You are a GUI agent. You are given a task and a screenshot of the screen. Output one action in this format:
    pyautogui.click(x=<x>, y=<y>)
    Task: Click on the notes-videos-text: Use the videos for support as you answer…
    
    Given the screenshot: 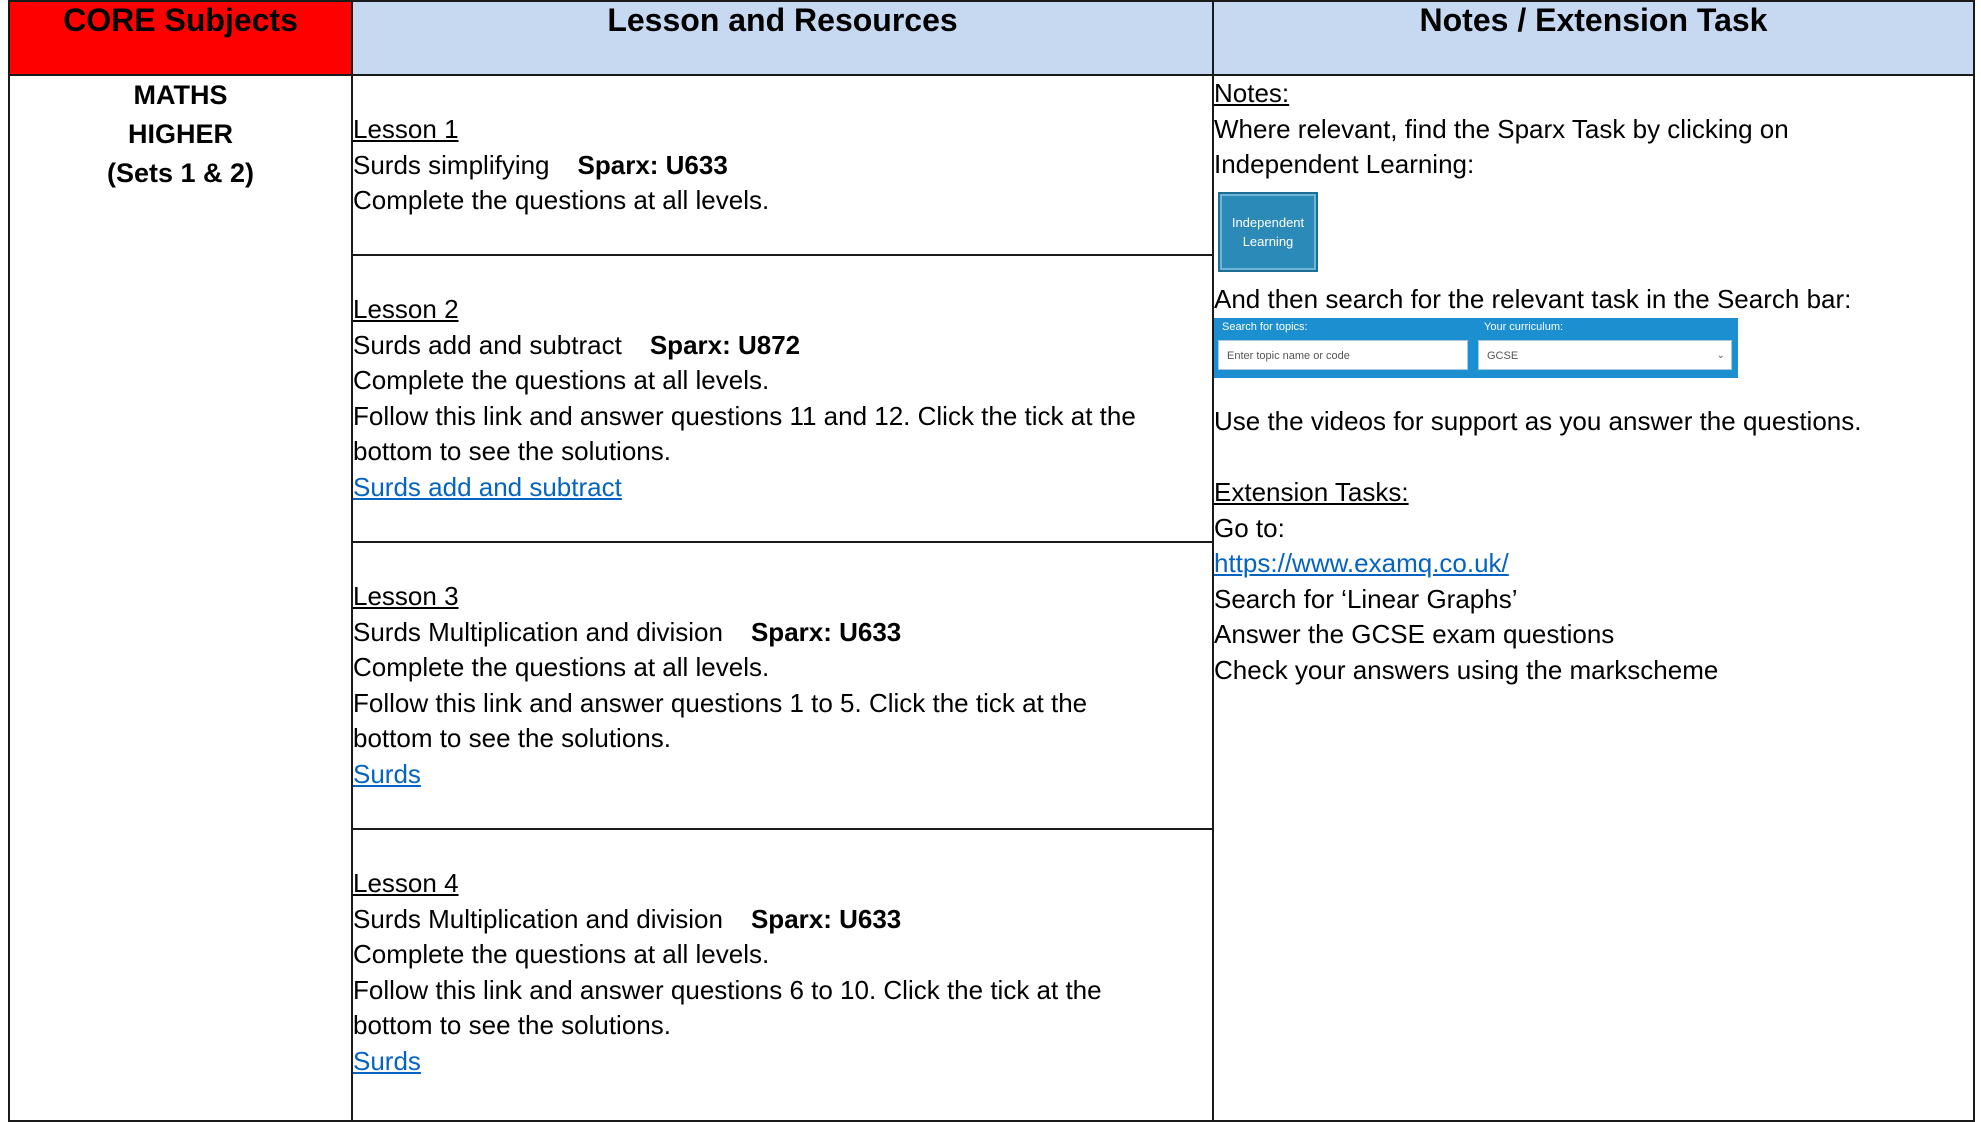 What is the action you would take?
    pyautogui.click(x=1538, y=421)
    